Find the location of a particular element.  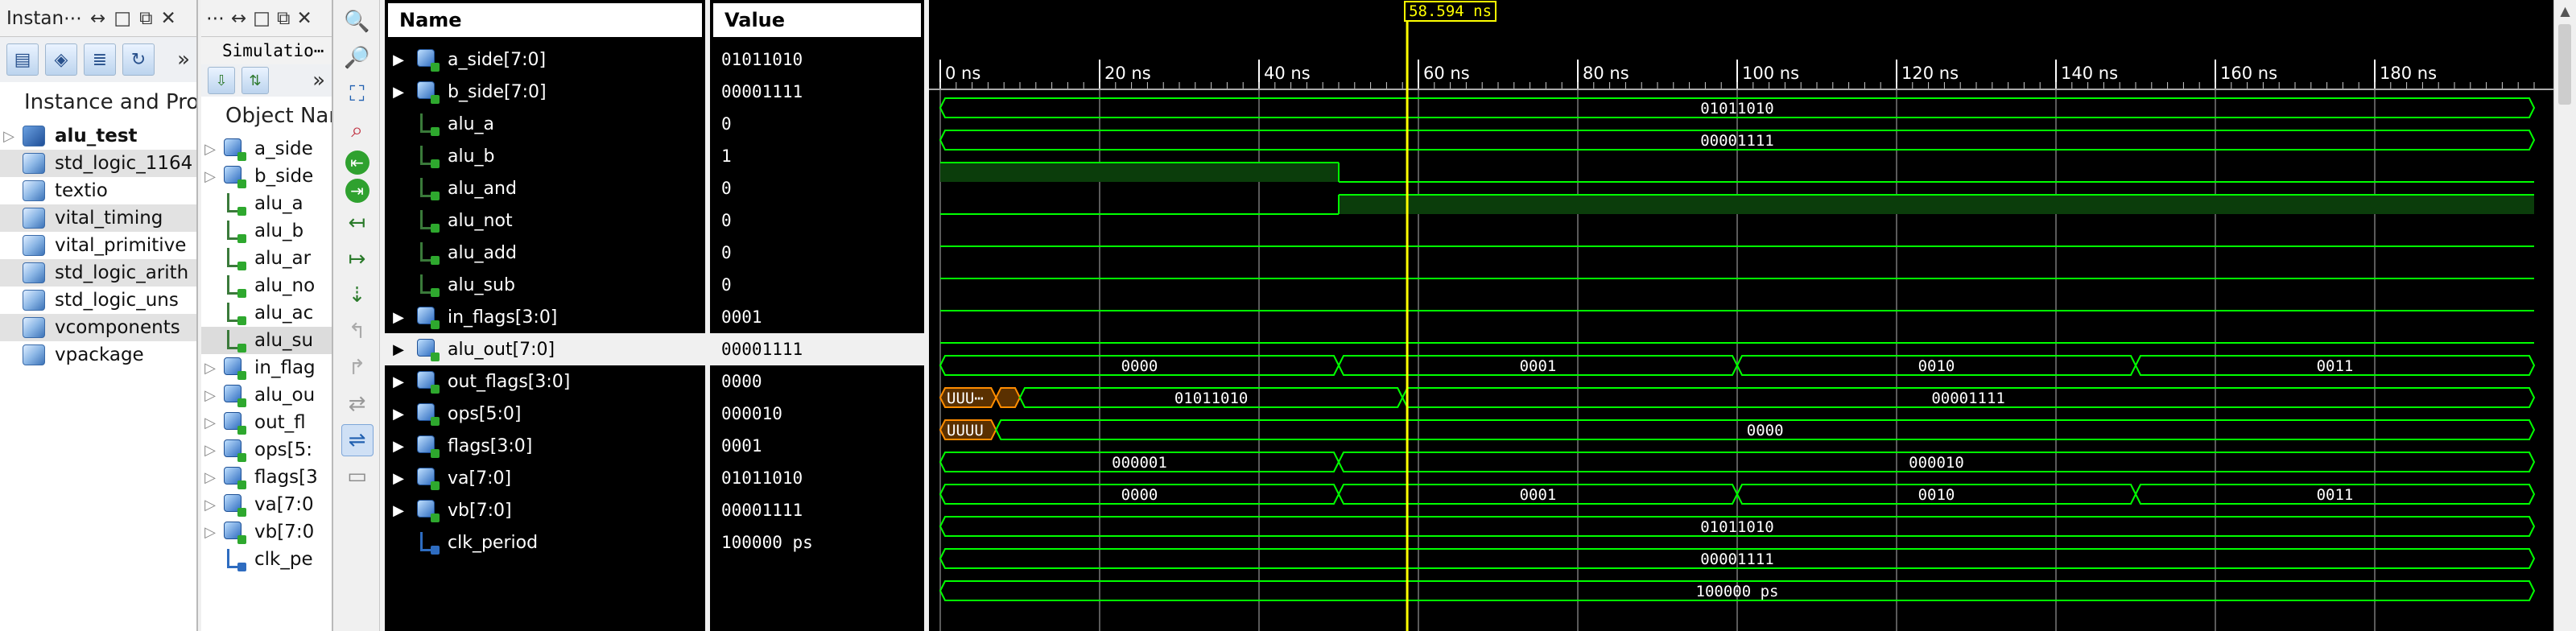

object-item: ▷ va[7:0 is located at coordinates (266, 504).